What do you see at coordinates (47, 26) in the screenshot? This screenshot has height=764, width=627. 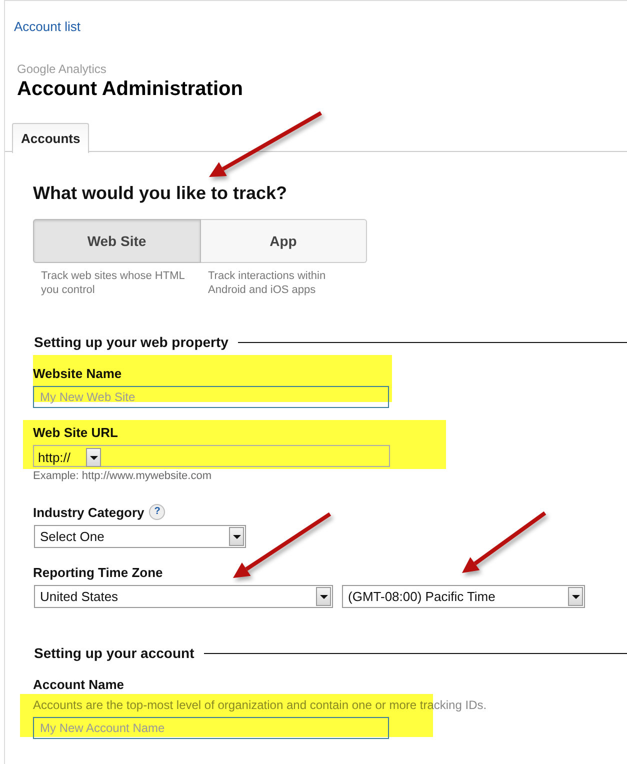 I see `account-list-link: Account list` at bounding box center [47, 26].